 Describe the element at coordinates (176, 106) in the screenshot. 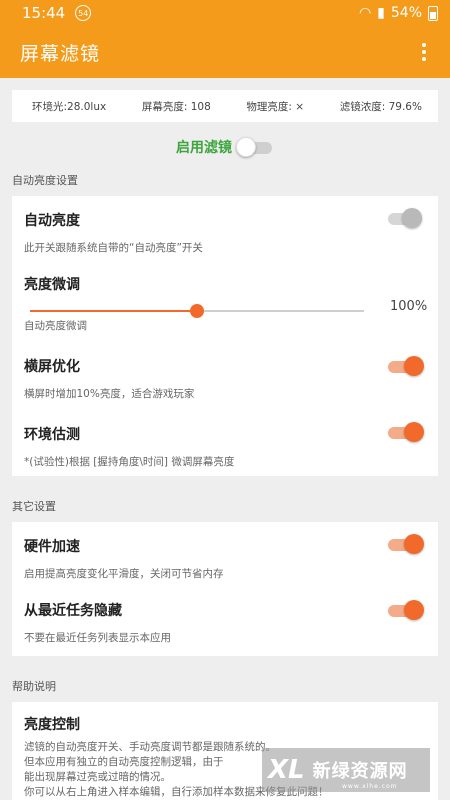

I see `screen-brightness-readout: 屏幕亮度: 108` at that location.